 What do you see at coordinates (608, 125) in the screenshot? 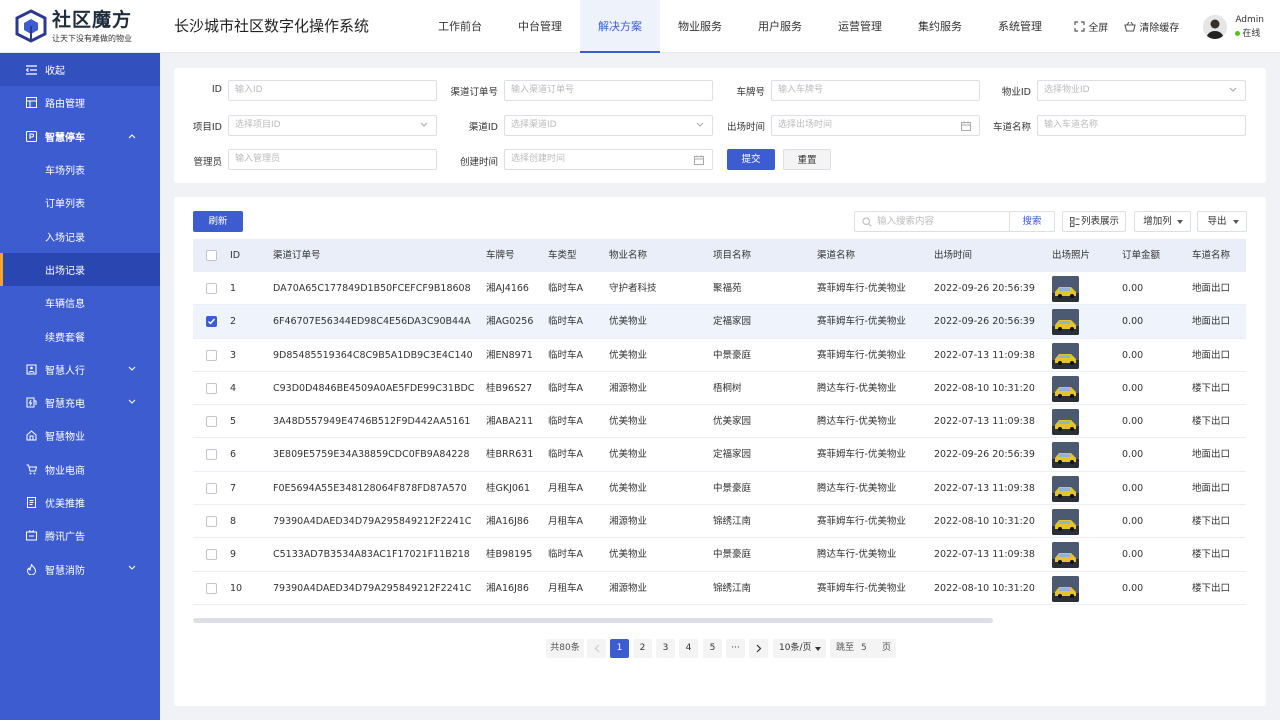
I see `channel-id-select: 选择渠道ID` at bounding box center [608, 125].